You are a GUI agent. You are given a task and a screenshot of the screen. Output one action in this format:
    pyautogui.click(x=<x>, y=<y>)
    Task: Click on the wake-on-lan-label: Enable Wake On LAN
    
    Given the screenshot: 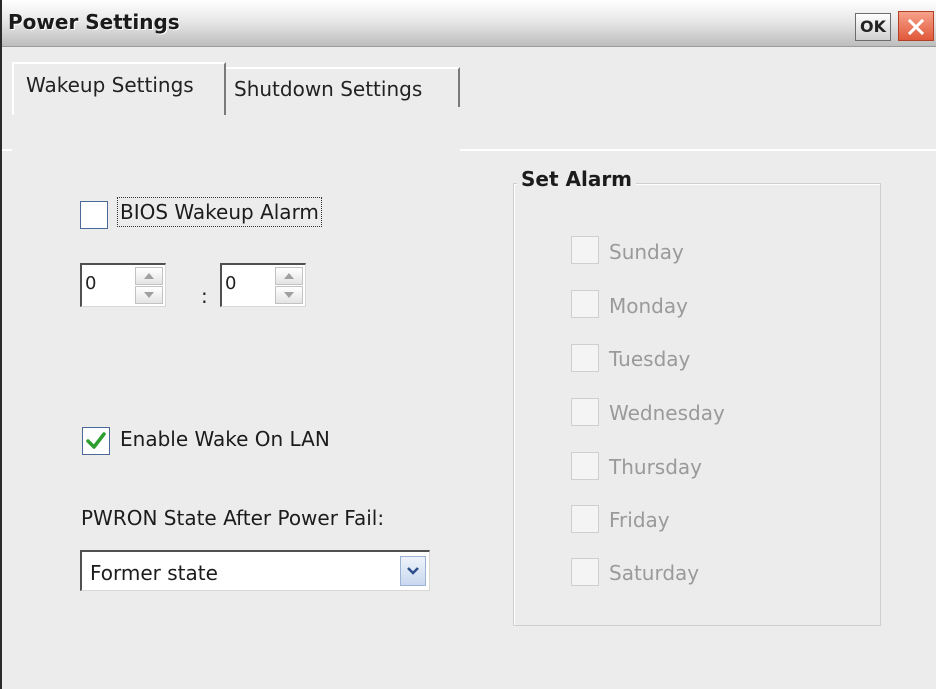 What is the action you would take?
    pyautogui.click(x=225, y=439)
    